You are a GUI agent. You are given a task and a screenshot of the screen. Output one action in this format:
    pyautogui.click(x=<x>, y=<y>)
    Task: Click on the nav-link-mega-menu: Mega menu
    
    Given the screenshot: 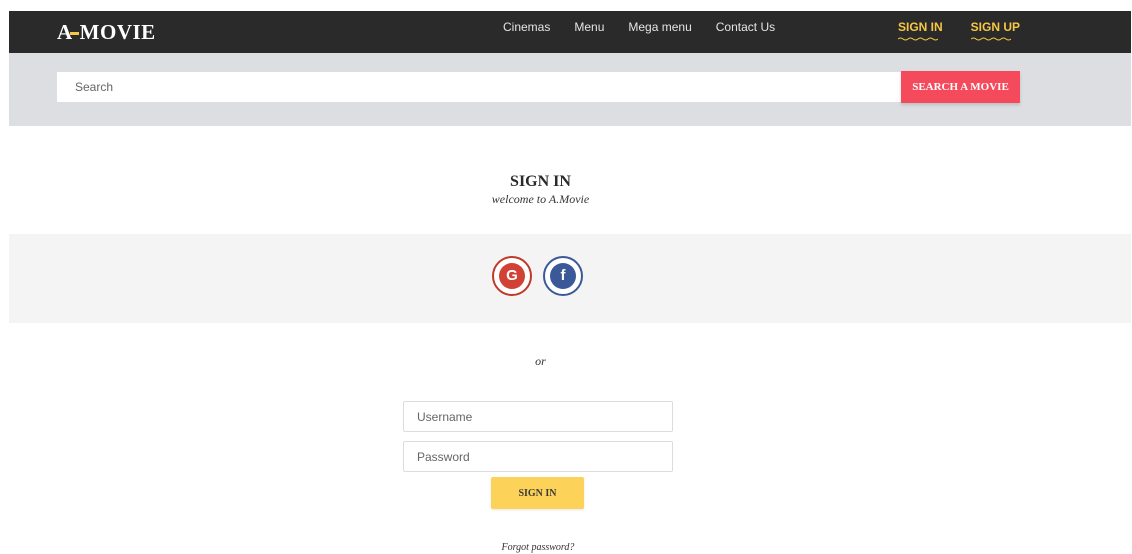 What is the action you would take?
    pyautogui.click(x=659, y=27)
    